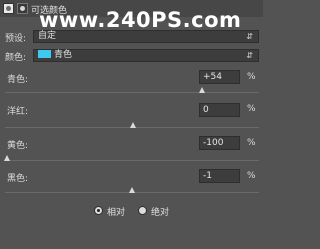  I want to click on black-label: 黑色:, so click(18, 179).